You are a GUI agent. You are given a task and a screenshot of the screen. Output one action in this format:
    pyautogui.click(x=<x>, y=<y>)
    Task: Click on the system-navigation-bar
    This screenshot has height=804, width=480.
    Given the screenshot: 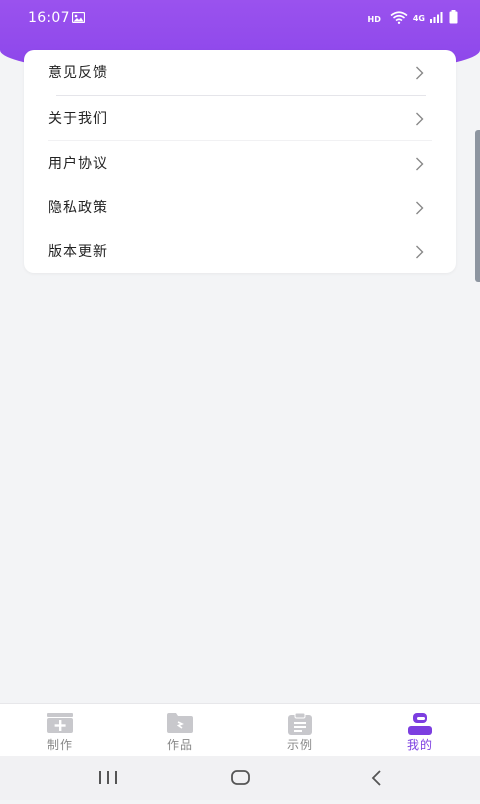 What is the action you would take?
    pyautogui.click(x=240, y=778)
    